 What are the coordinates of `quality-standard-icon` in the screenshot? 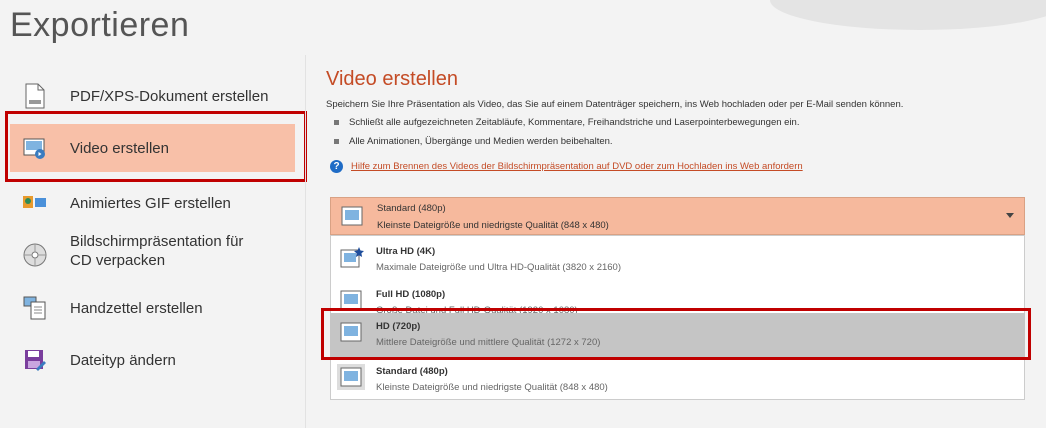 It's located at (352, 216).